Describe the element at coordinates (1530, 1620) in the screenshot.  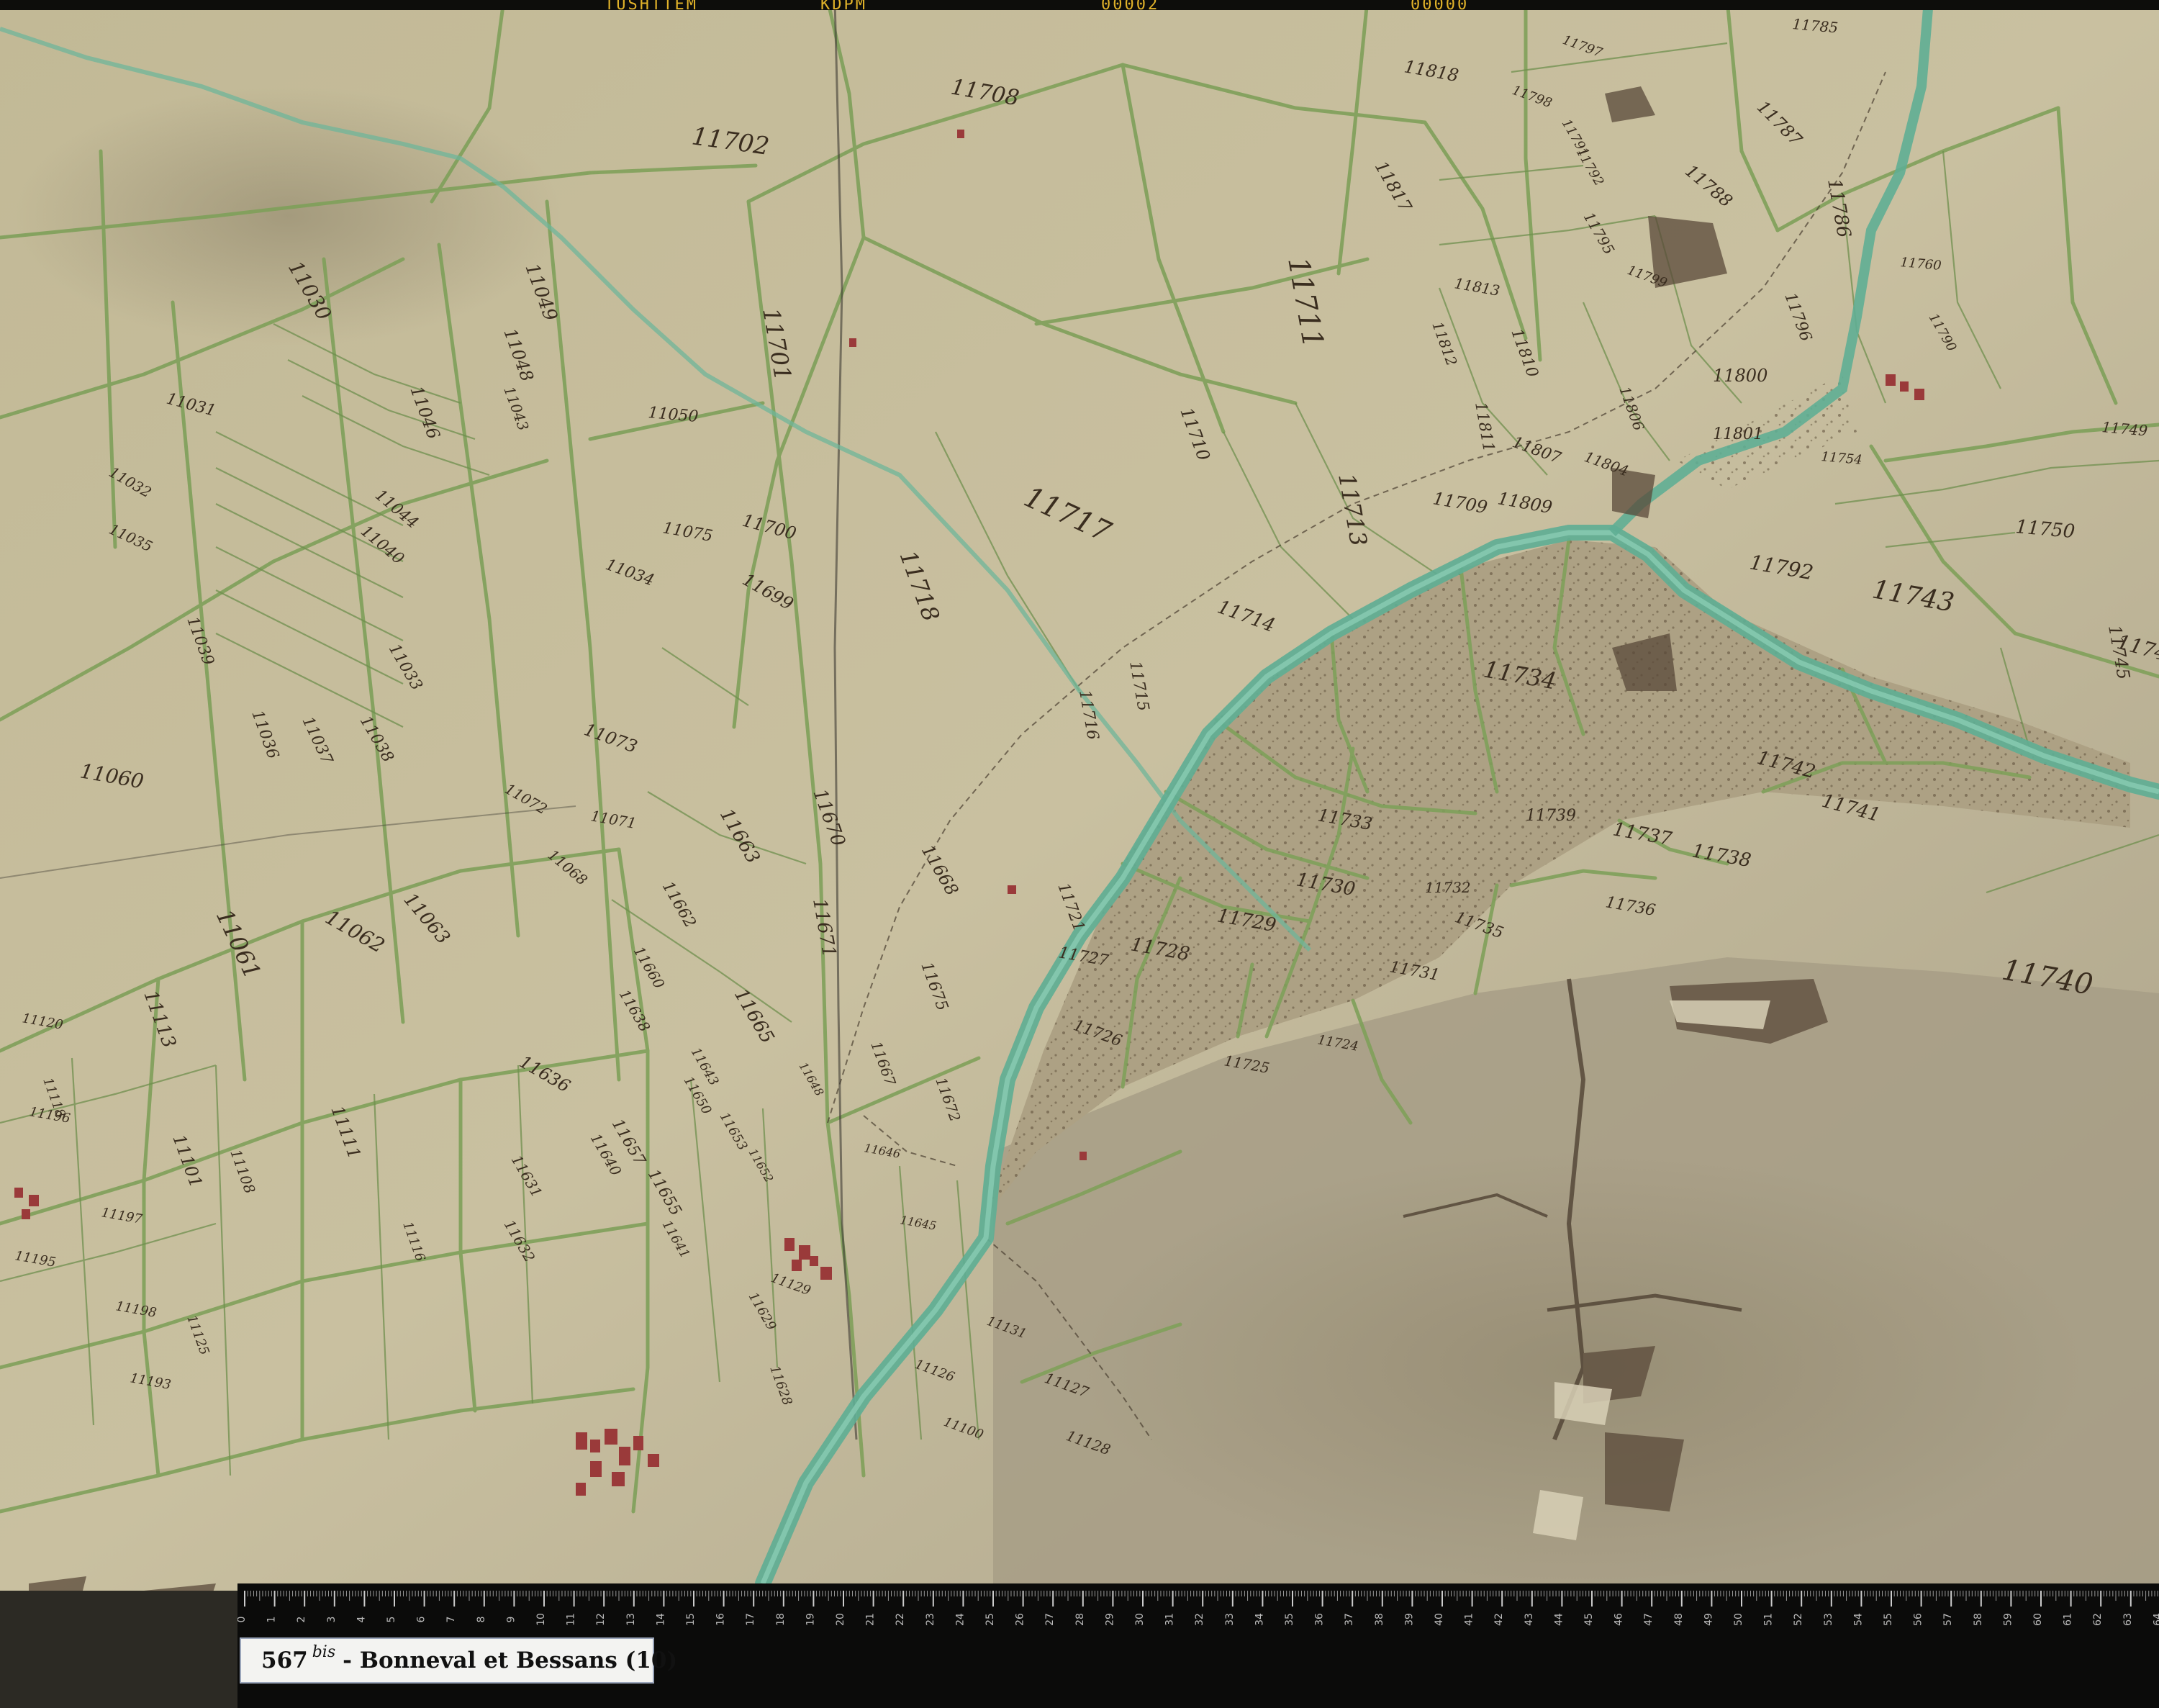
I see `ruler-tick-label: 43` at that location.